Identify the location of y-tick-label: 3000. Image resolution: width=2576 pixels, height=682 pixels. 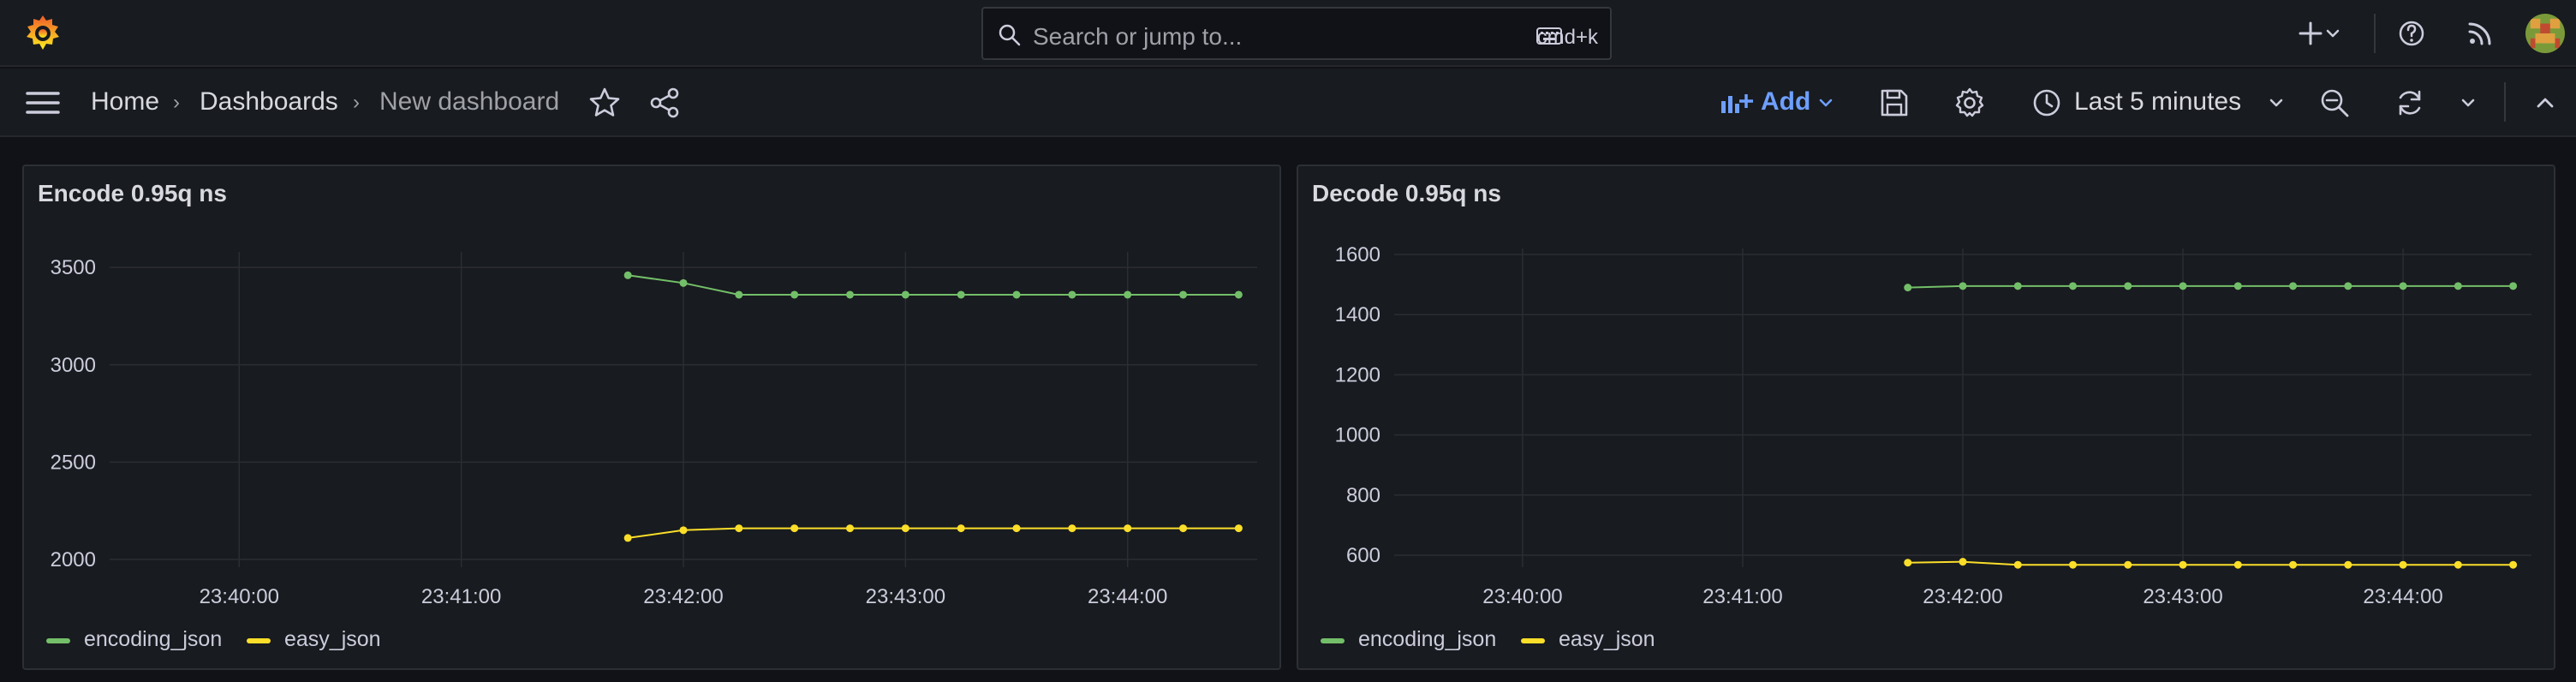
(73, 365).